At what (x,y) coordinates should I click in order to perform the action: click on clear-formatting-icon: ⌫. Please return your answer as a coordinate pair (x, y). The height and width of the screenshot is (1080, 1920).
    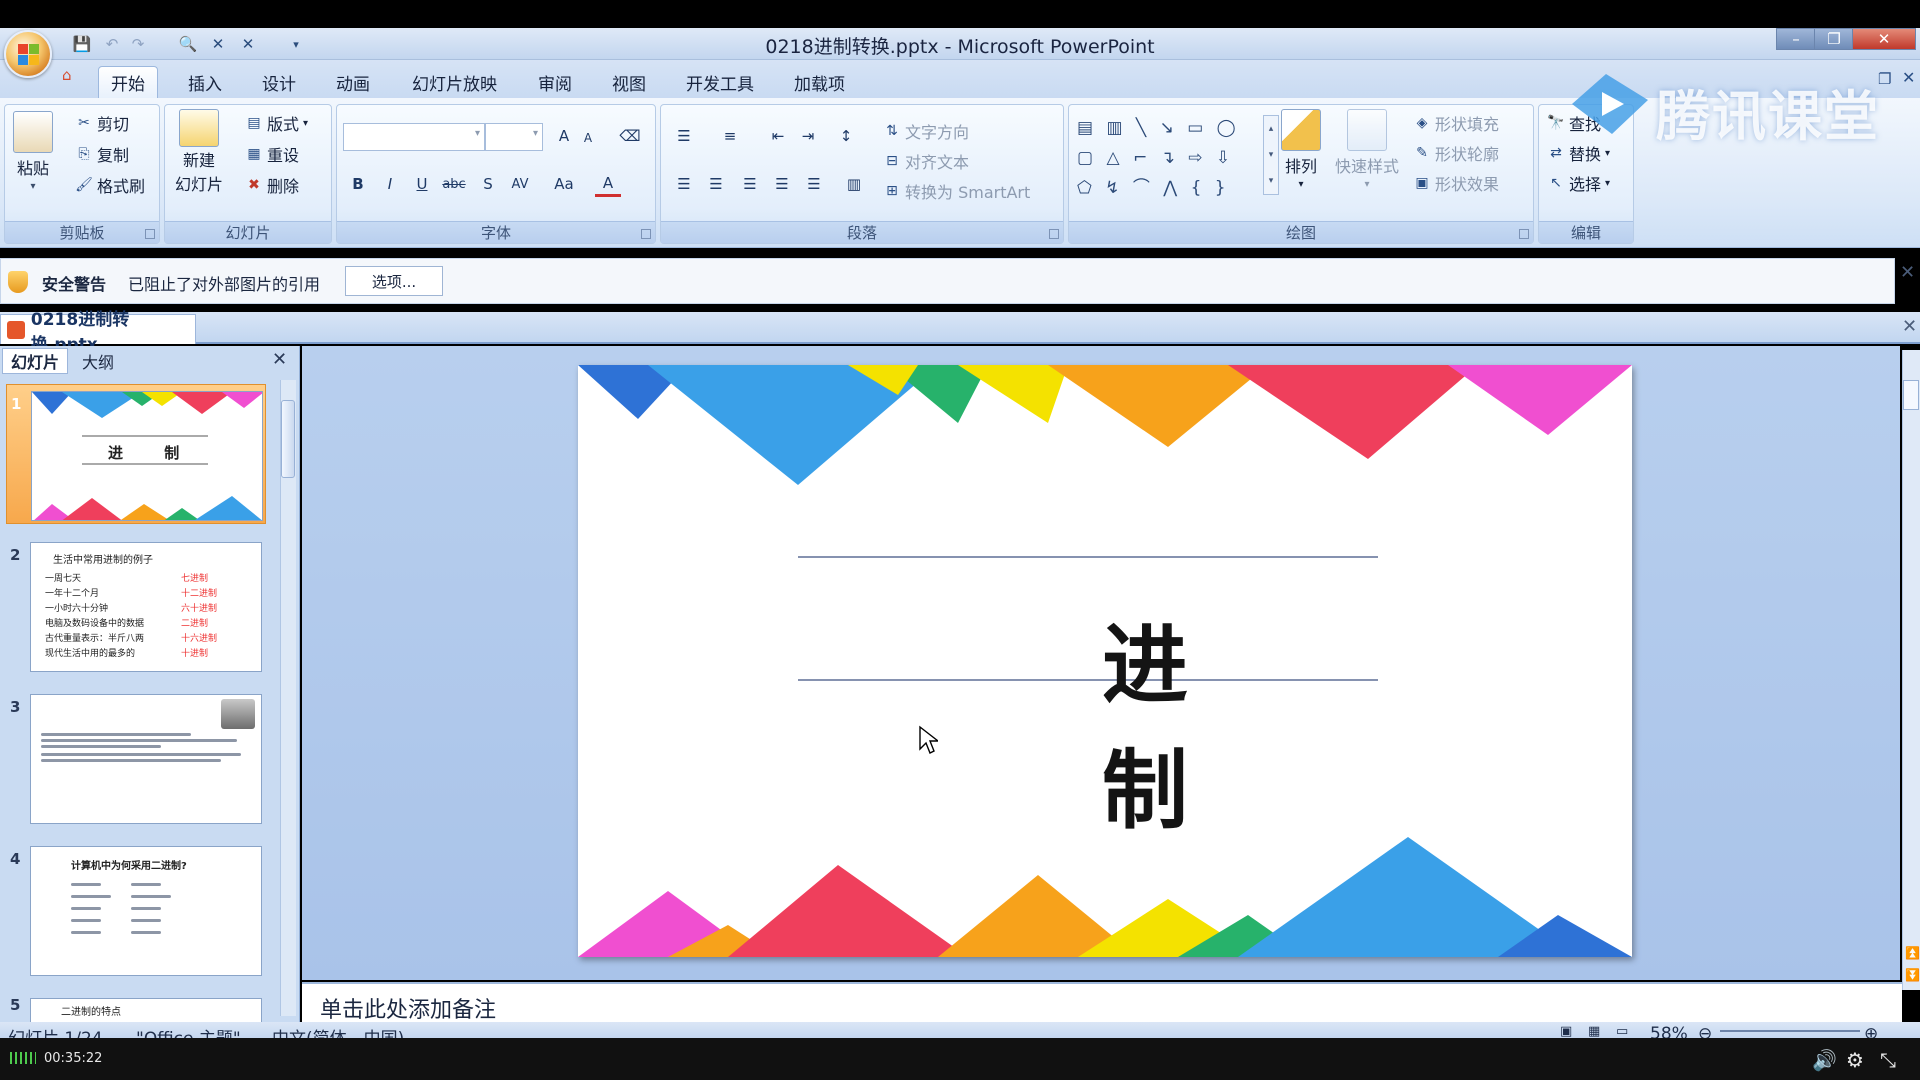
    Looking at the image, I should click on (630, 136).